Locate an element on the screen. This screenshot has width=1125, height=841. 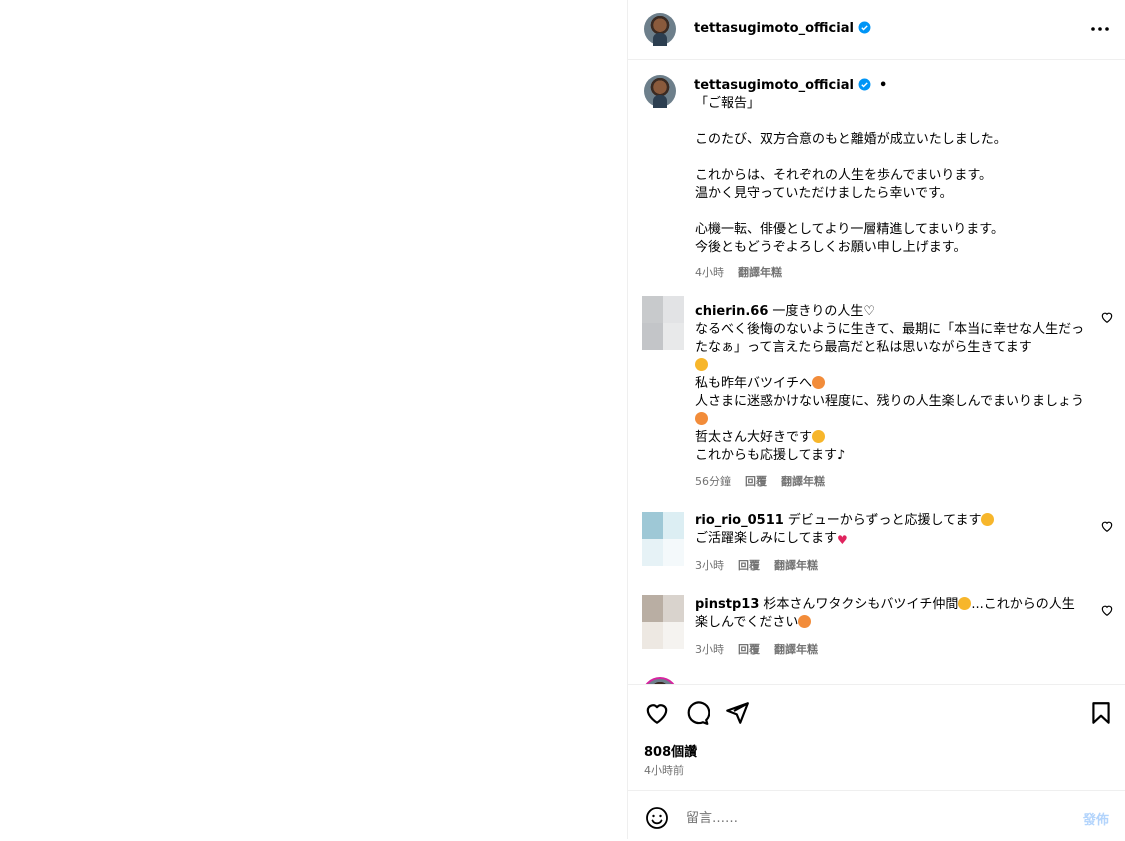
author-username-text: tettasugimoto_official is located at coordinates (774, 28).